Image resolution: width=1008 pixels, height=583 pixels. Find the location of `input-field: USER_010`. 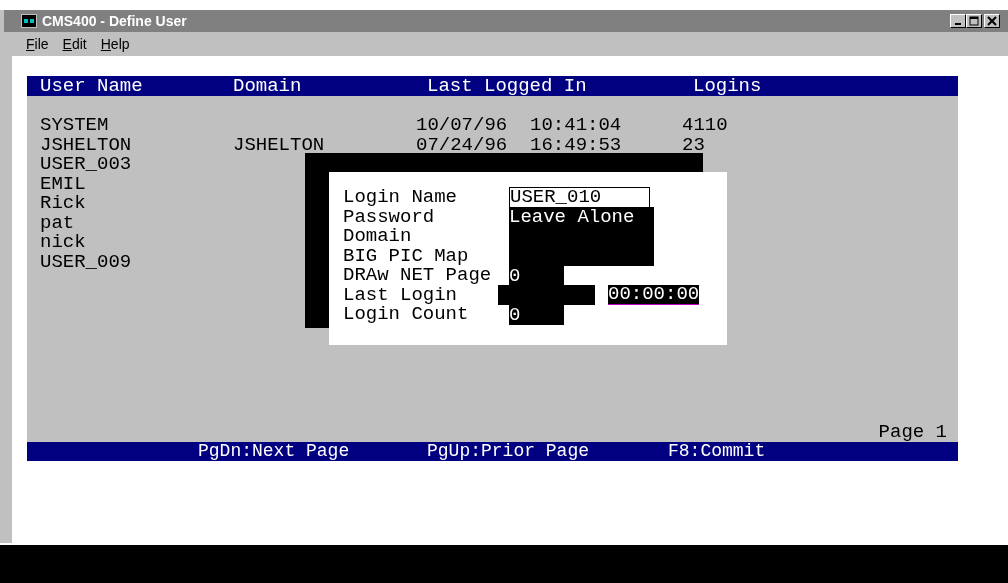

input-field: USER_010 is located at coordinates (579, 198).